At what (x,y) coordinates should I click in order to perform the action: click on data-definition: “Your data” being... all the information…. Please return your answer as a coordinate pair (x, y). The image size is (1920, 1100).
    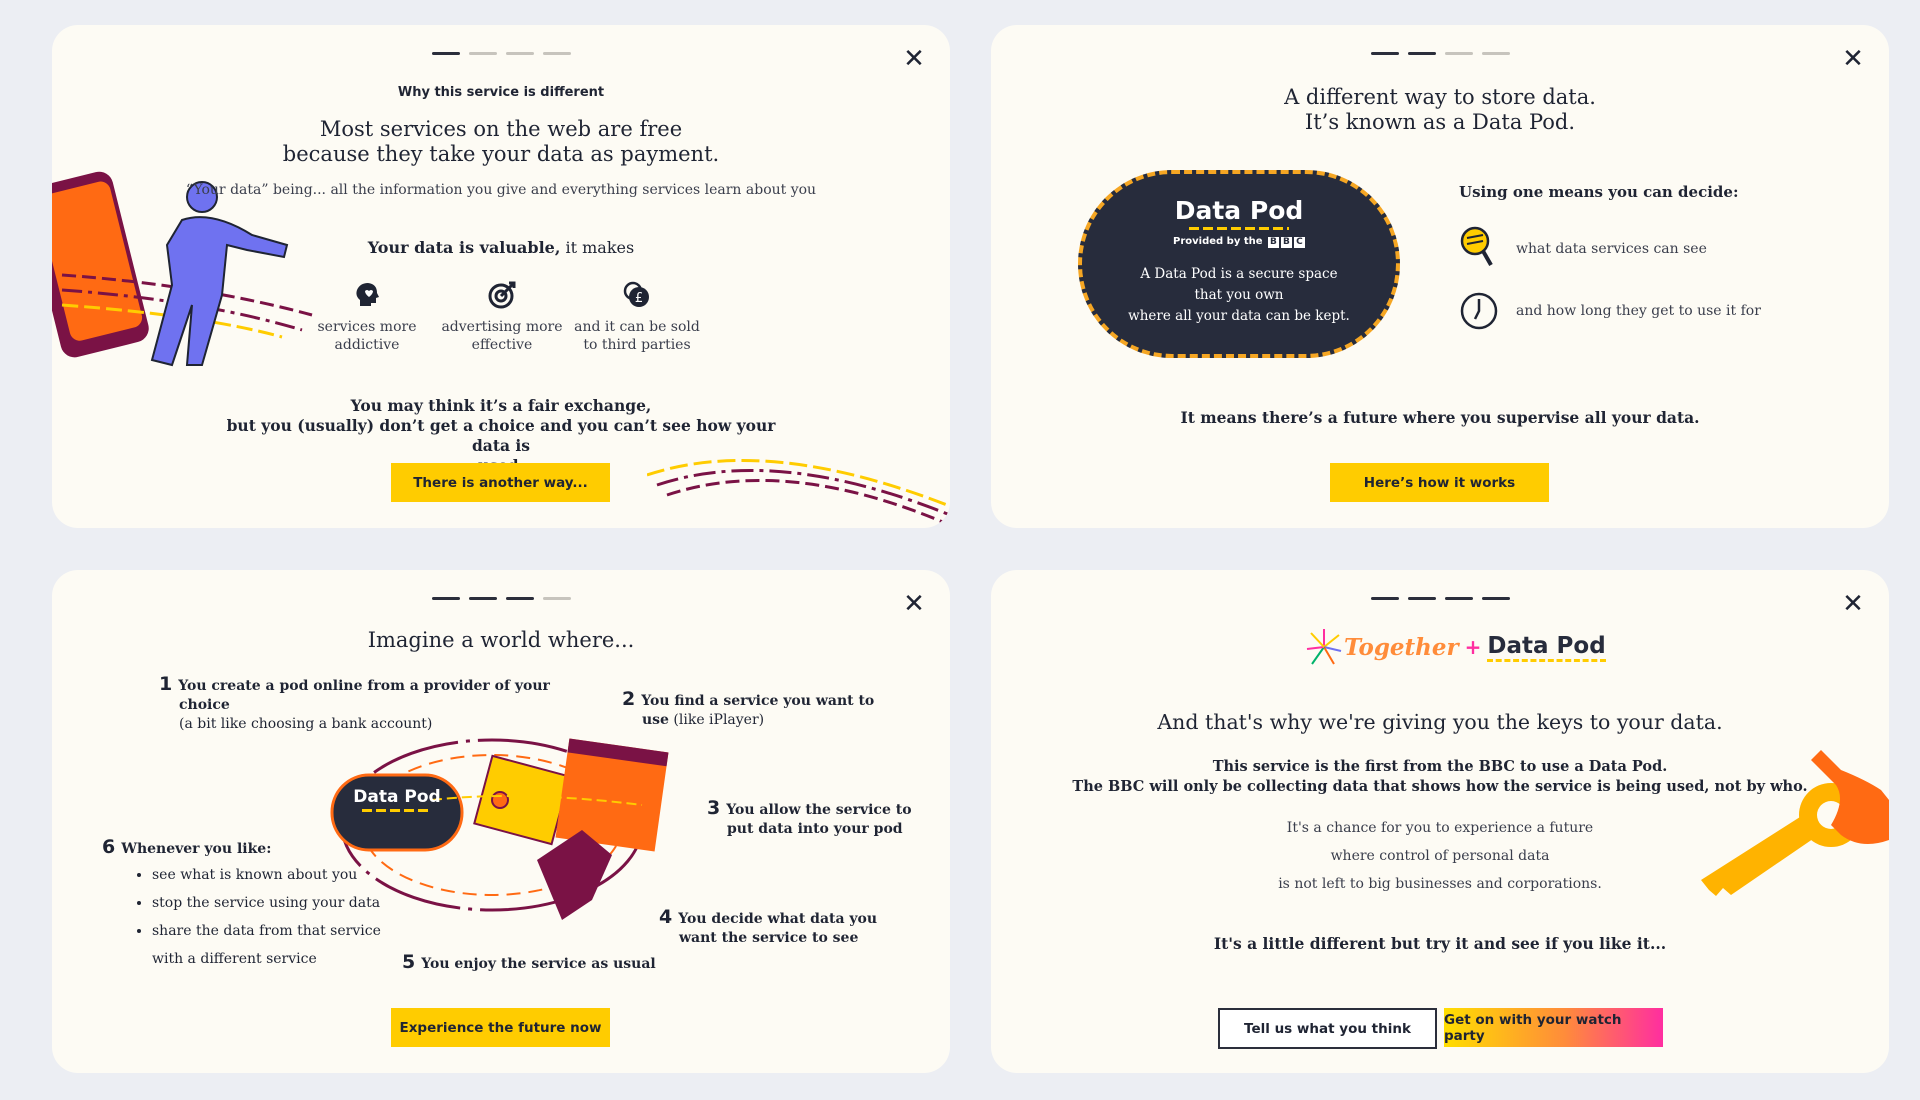
    Looking at the image, I should click on (501, 190).